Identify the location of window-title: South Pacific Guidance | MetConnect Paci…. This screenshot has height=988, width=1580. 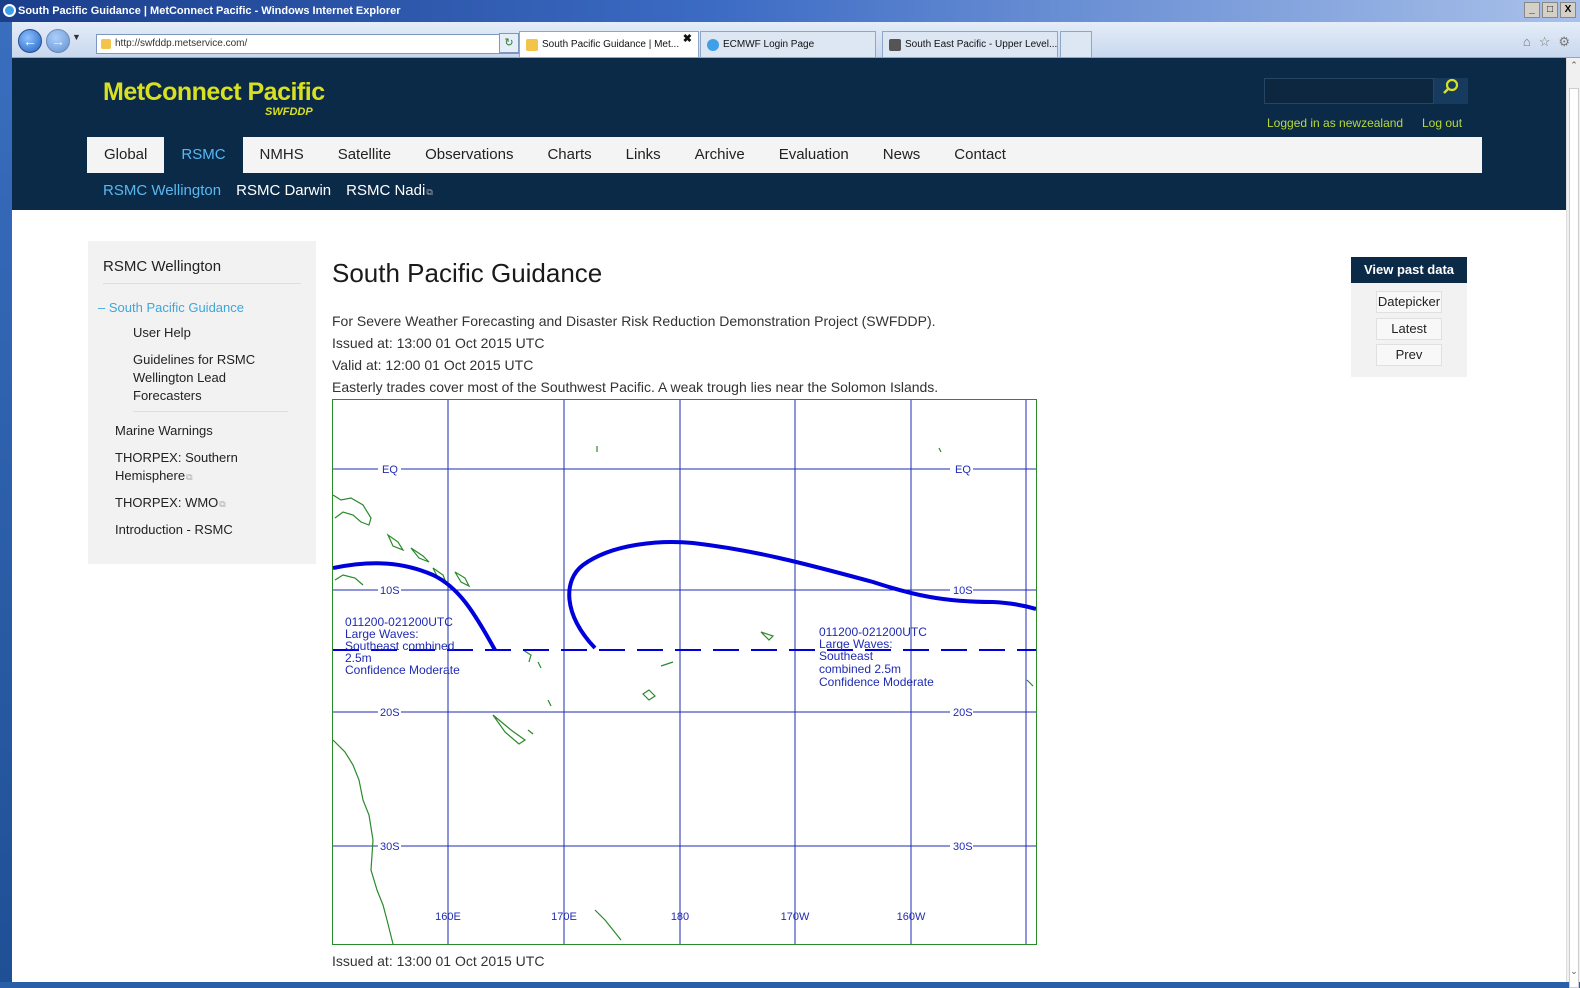
(209, 11).